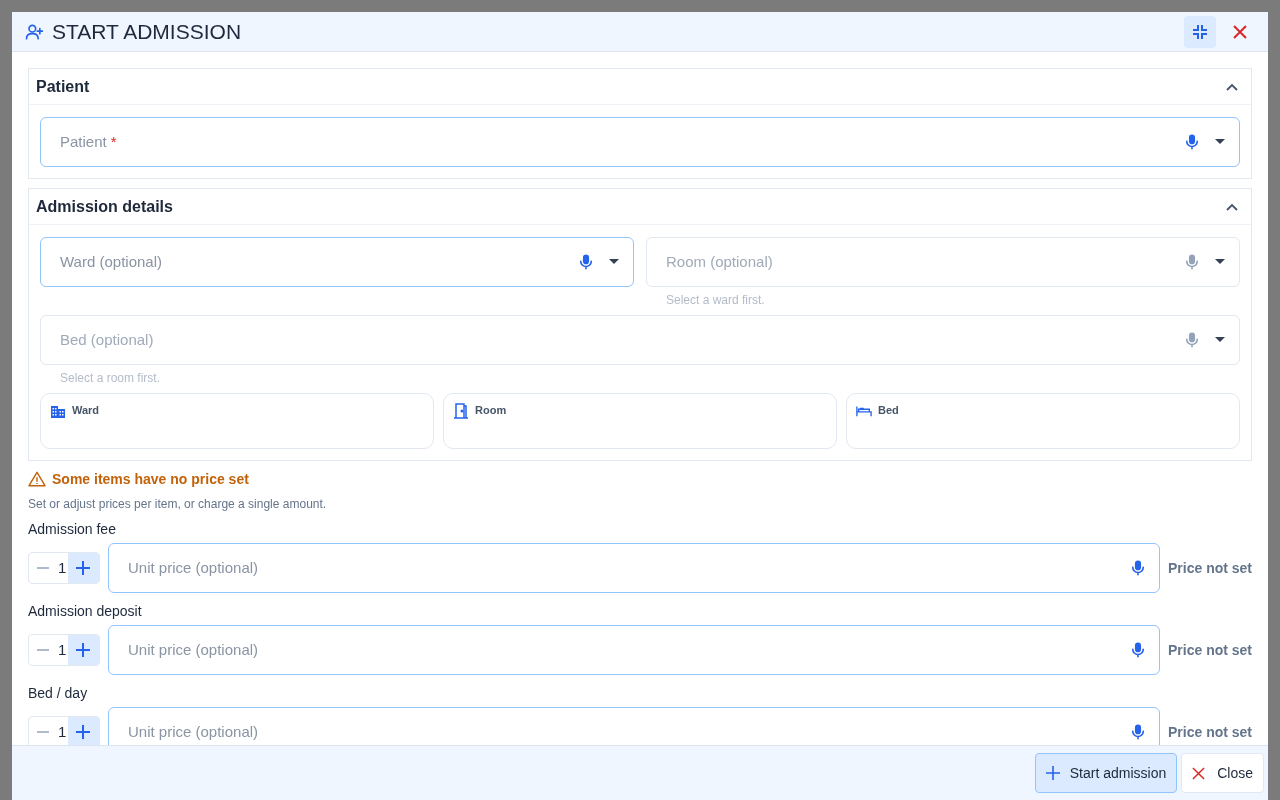 This screenshot has height=800, width=1280. What do you see at coordinates (37, 479) in the screenshot?
I see `warning-icon` at bounding box center [37, 479].